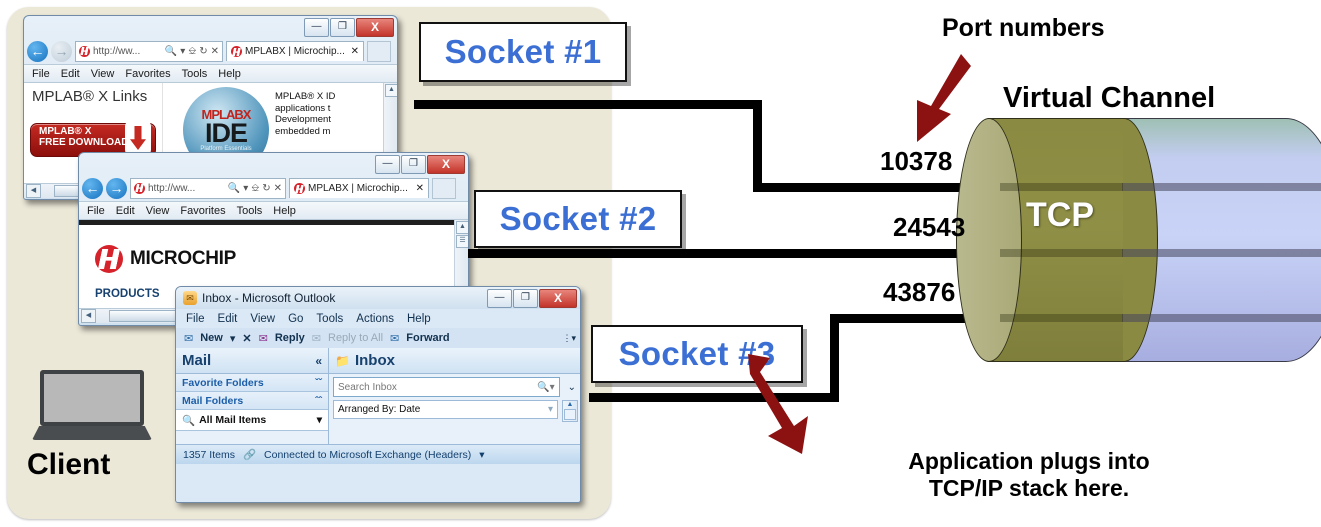 This screenshot has width=1321, height=527. What do you see at coordinates (127, 294) in the screenshot?
I see `nav-products: PRODUCTS` at bounding box center [127, 294].